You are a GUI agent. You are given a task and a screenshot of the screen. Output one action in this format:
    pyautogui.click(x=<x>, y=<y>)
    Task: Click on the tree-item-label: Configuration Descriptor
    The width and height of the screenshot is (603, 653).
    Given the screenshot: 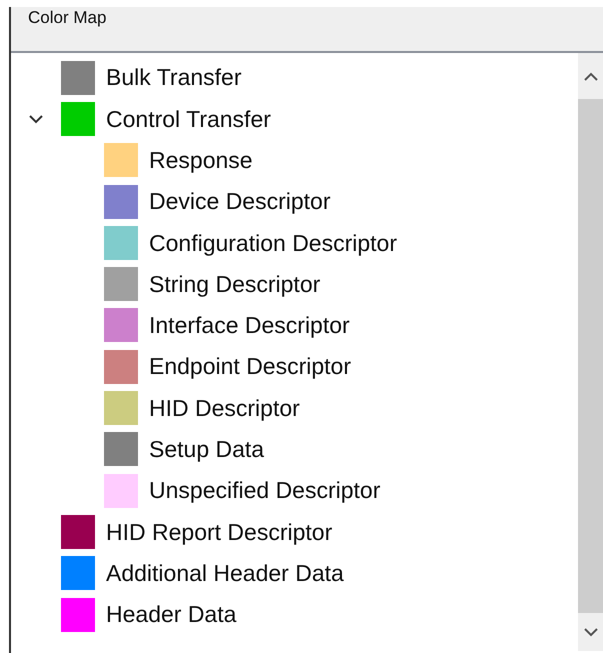 What is the action you would take?
    pyautogui.click(x=273, y=243)
    